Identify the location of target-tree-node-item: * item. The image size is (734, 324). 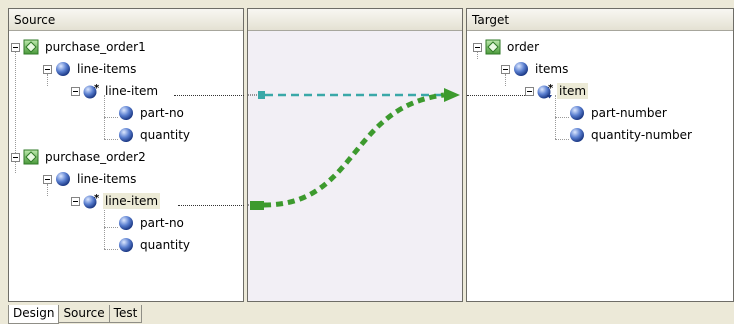
(557, 91).